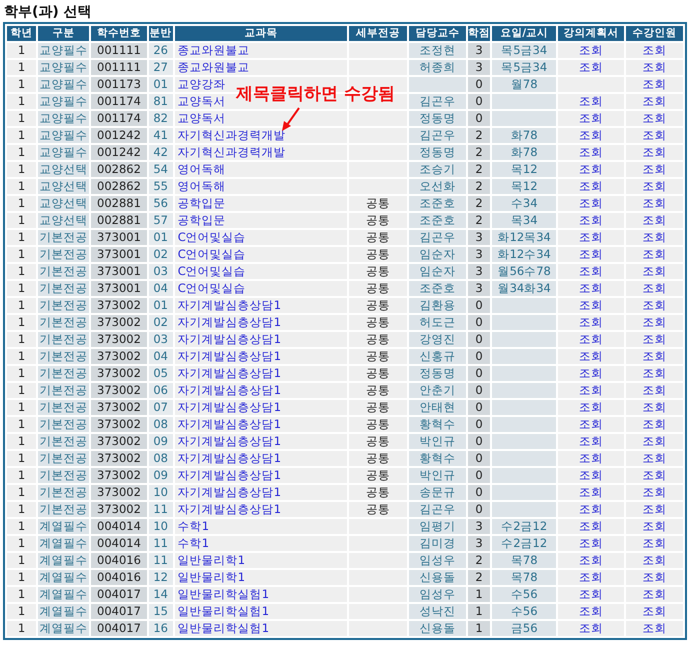 This screenshot has height=660, width=690. Describe the element at coordinates (437, 288) in the screenshot. I see `professor-cell: 조준호` at that location.